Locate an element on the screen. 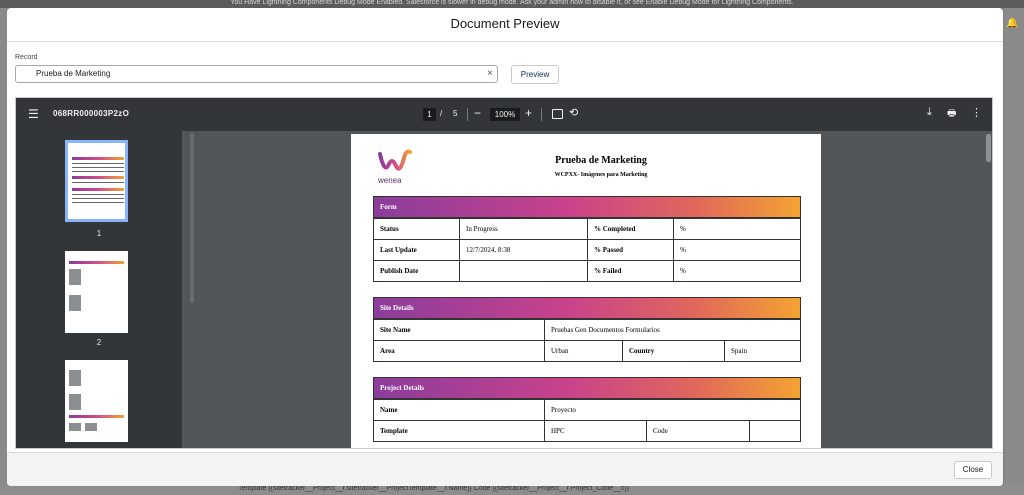  thumbnail-sidebar: 1 2 3 is located at coordinates (99, 289).